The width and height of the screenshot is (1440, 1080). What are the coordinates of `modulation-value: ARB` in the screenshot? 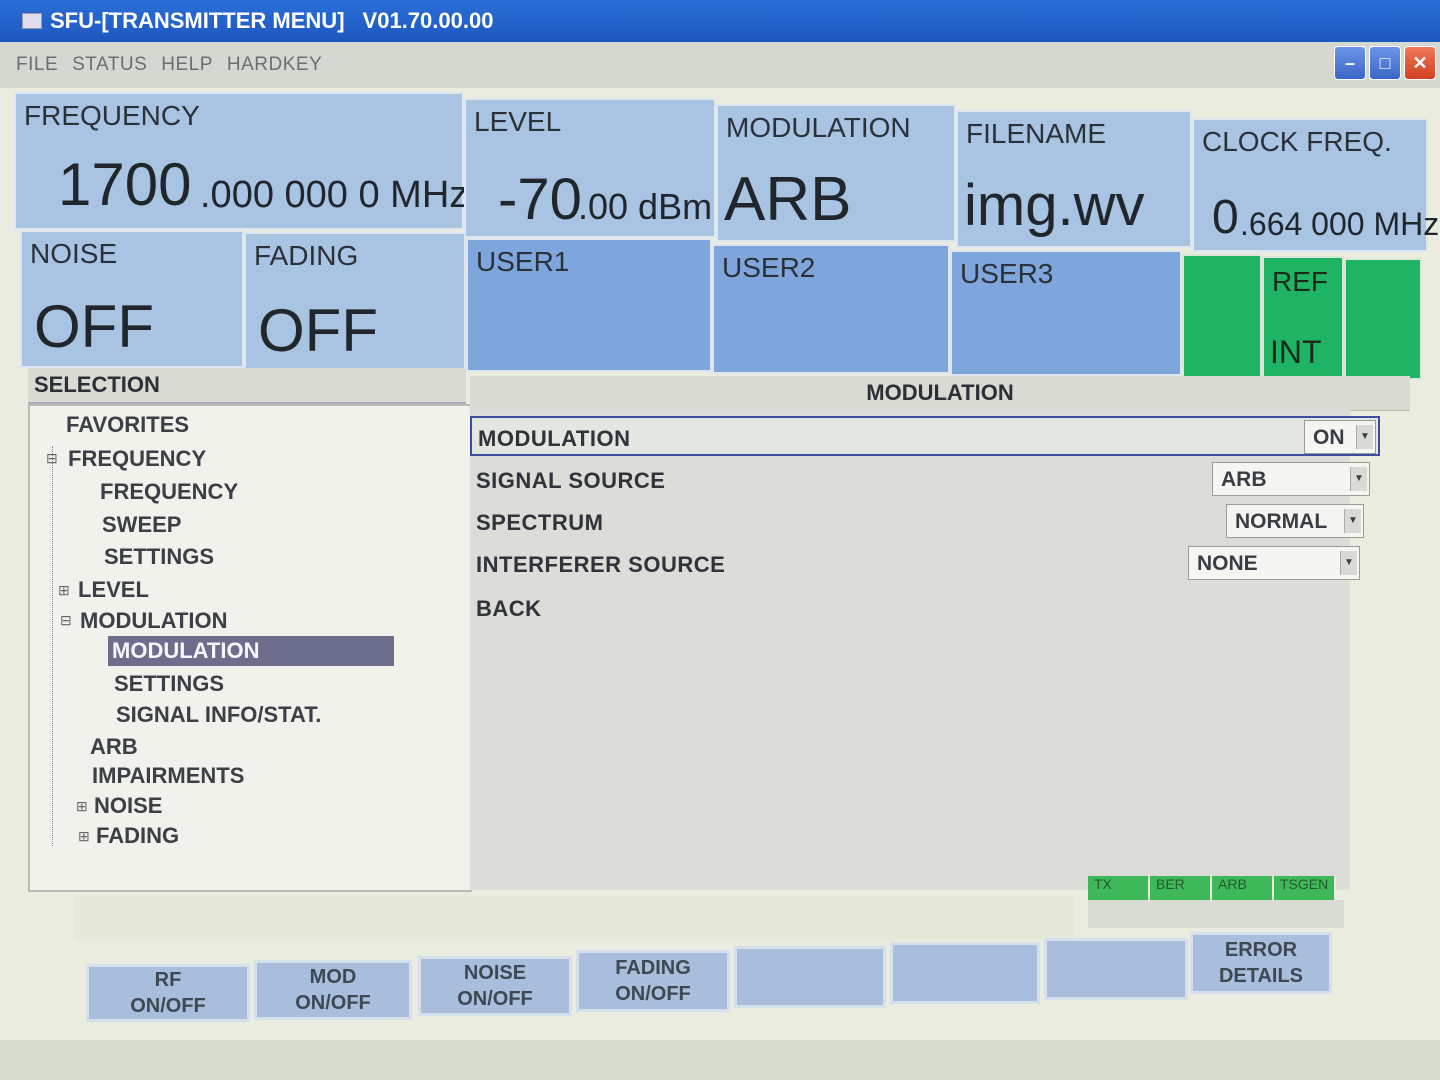 It's located at (788, 199).